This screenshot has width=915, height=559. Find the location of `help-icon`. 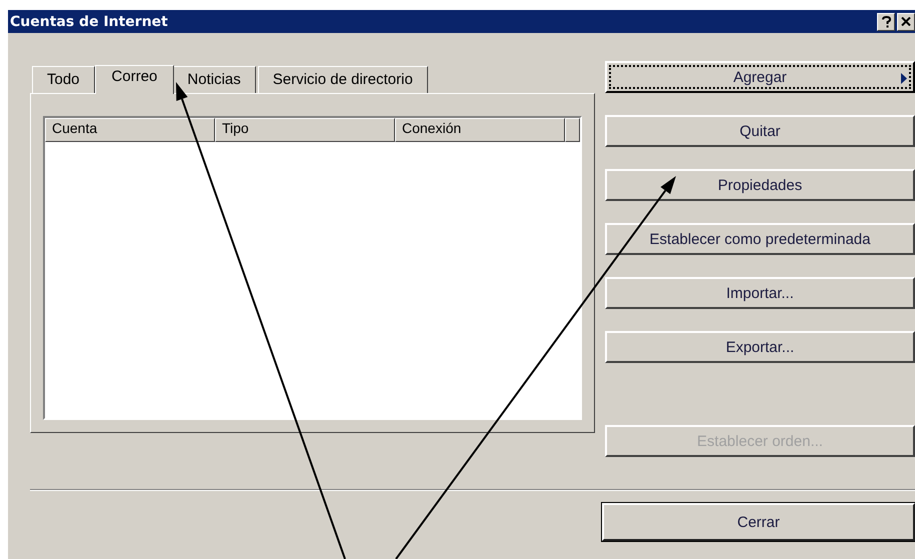

help-icon is located at coordinates (886, 22).